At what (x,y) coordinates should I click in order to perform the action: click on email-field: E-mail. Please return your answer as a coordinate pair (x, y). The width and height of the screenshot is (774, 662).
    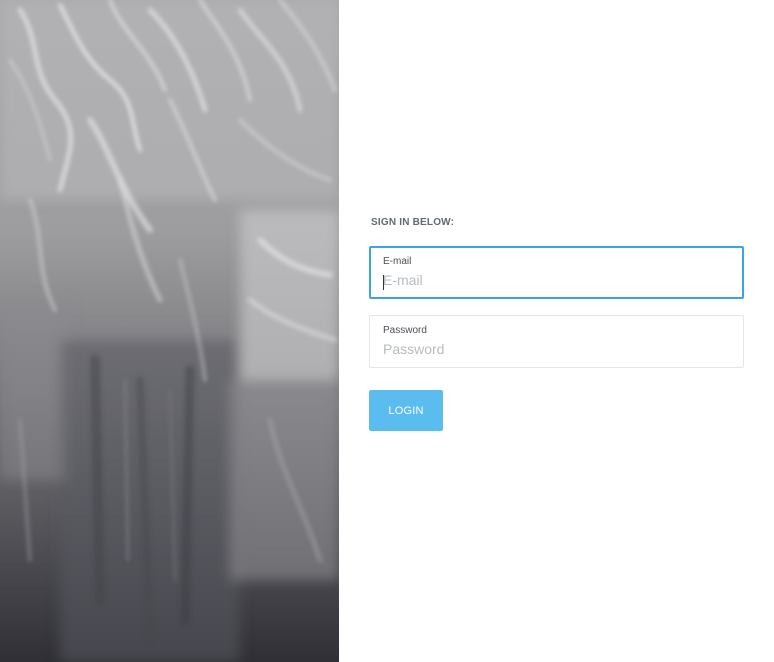
    Looking at the image, I should click on (556, 272).